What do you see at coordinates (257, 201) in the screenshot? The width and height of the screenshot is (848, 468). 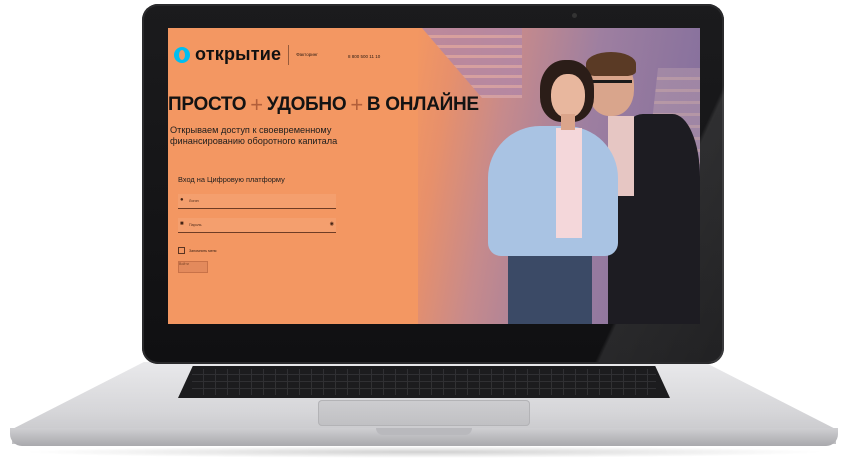 I see `login-input: ● Логин` at bounding box center [257, 201].